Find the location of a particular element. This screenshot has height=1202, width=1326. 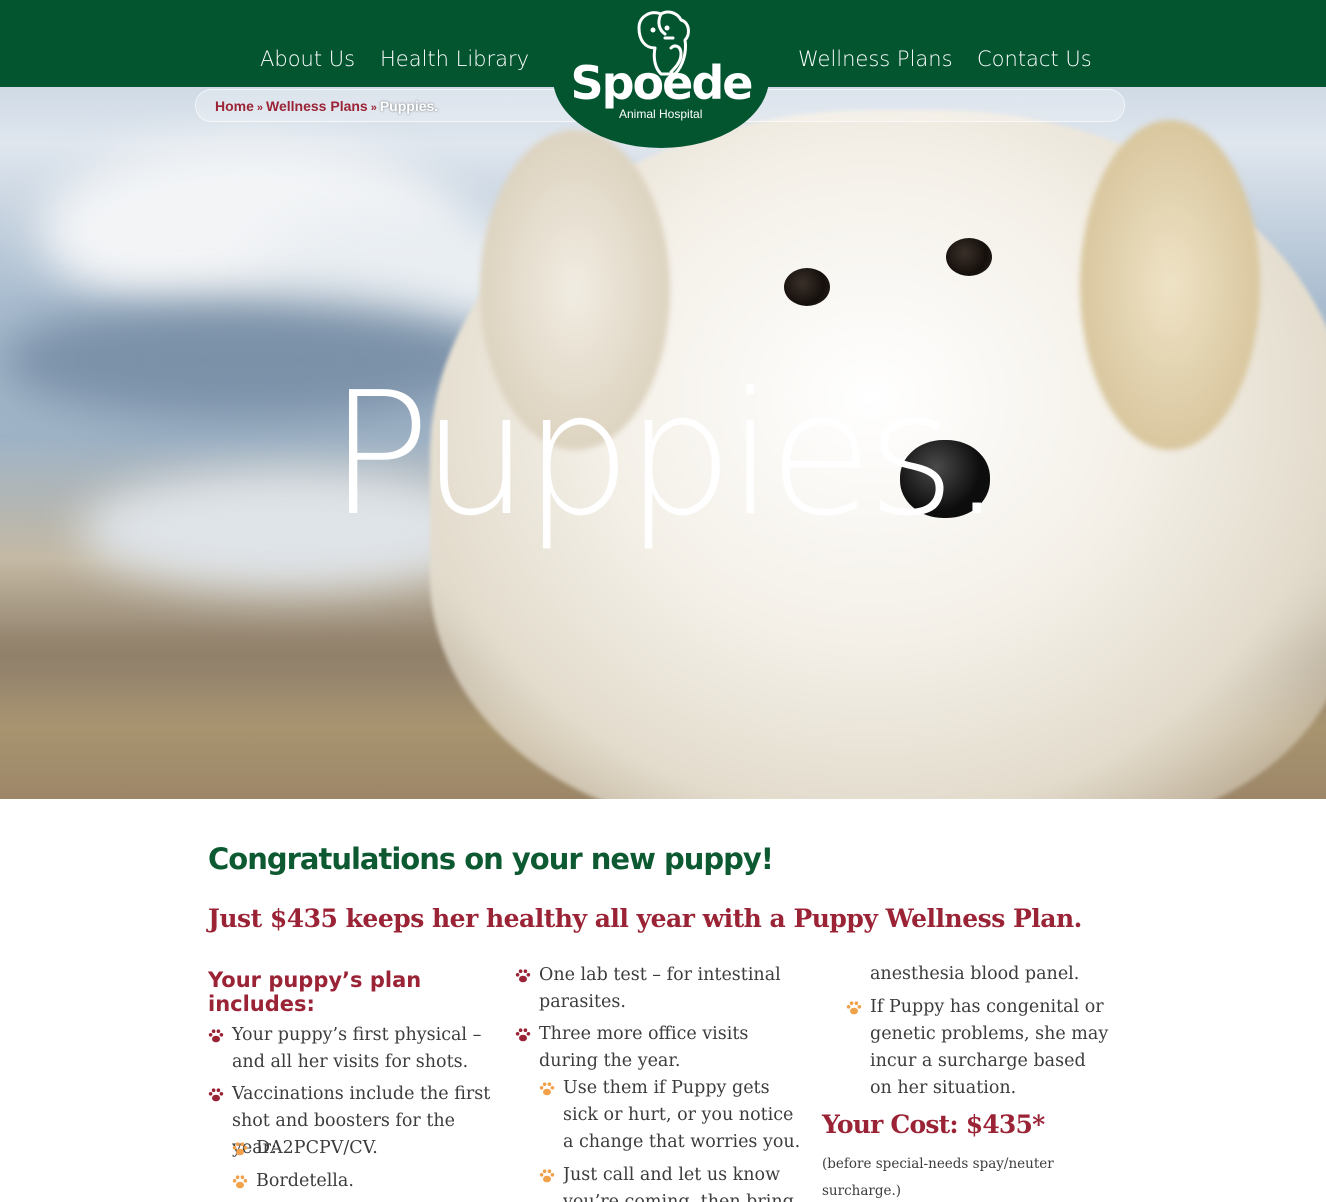

breadcrumb-home: Home is located at coordinates (234, 106).